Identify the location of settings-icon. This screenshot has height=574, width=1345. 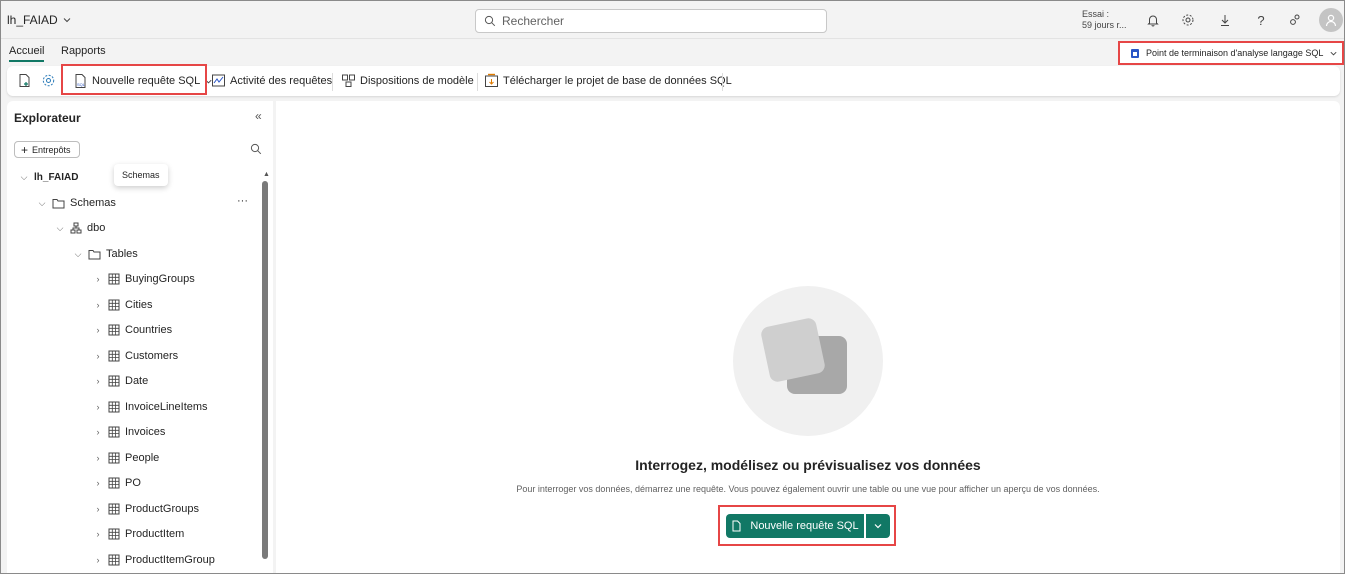
(48, 80).